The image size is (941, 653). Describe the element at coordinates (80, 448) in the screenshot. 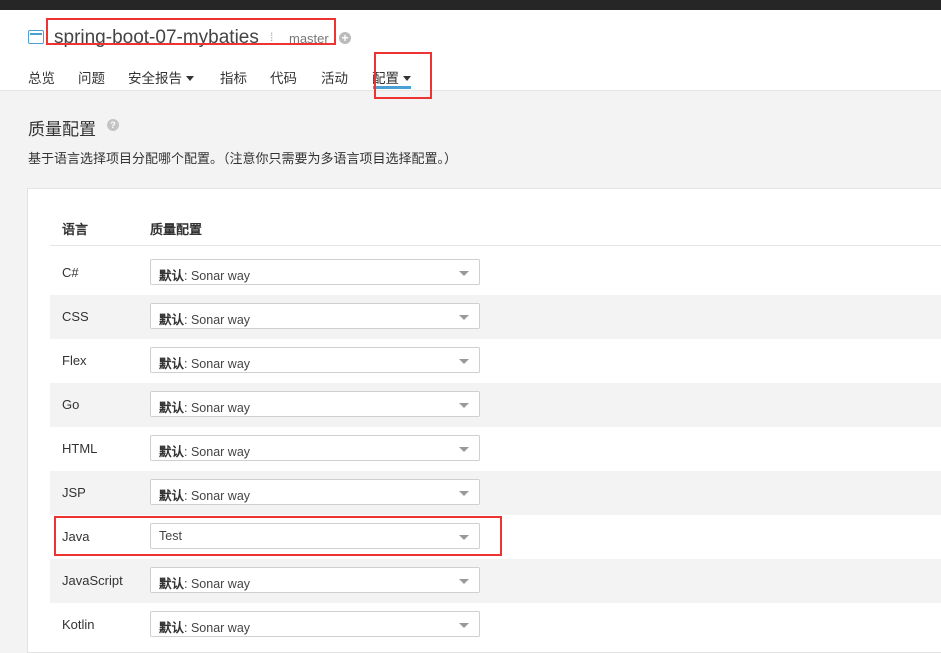

I see `language-label: HTML` at that location.